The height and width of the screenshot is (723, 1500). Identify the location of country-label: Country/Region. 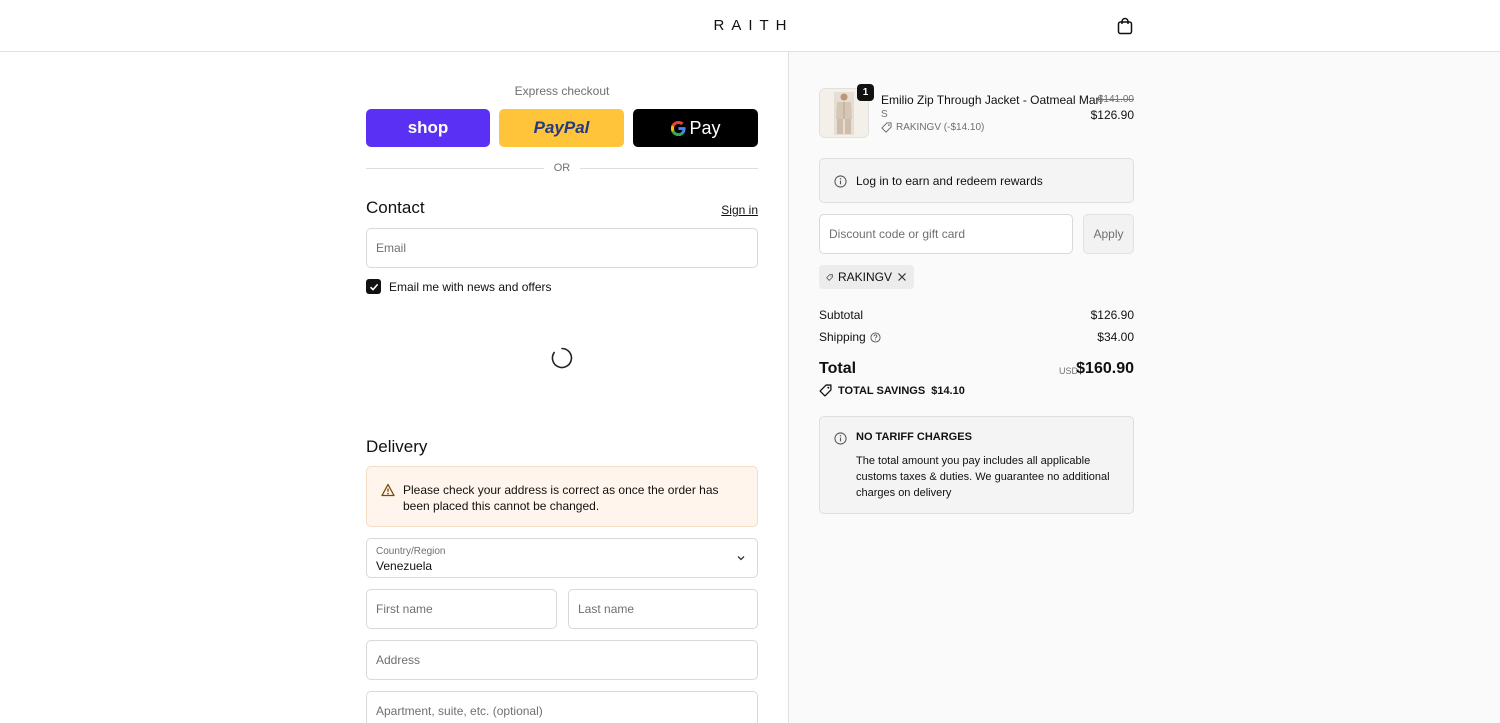
(411, 551).